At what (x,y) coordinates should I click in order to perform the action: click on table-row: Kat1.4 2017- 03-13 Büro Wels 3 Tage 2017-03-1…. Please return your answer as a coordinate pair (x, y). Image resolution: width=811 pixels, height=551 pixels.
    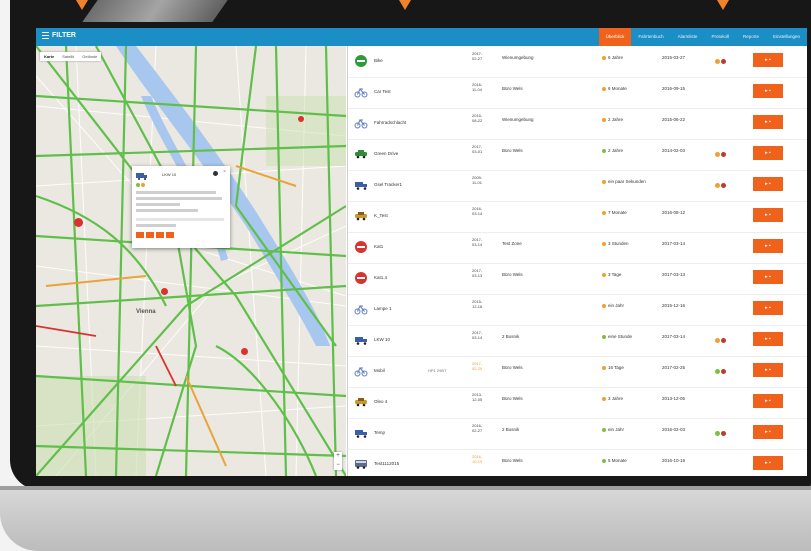
    Looking at the image, I should click on (577, 279).